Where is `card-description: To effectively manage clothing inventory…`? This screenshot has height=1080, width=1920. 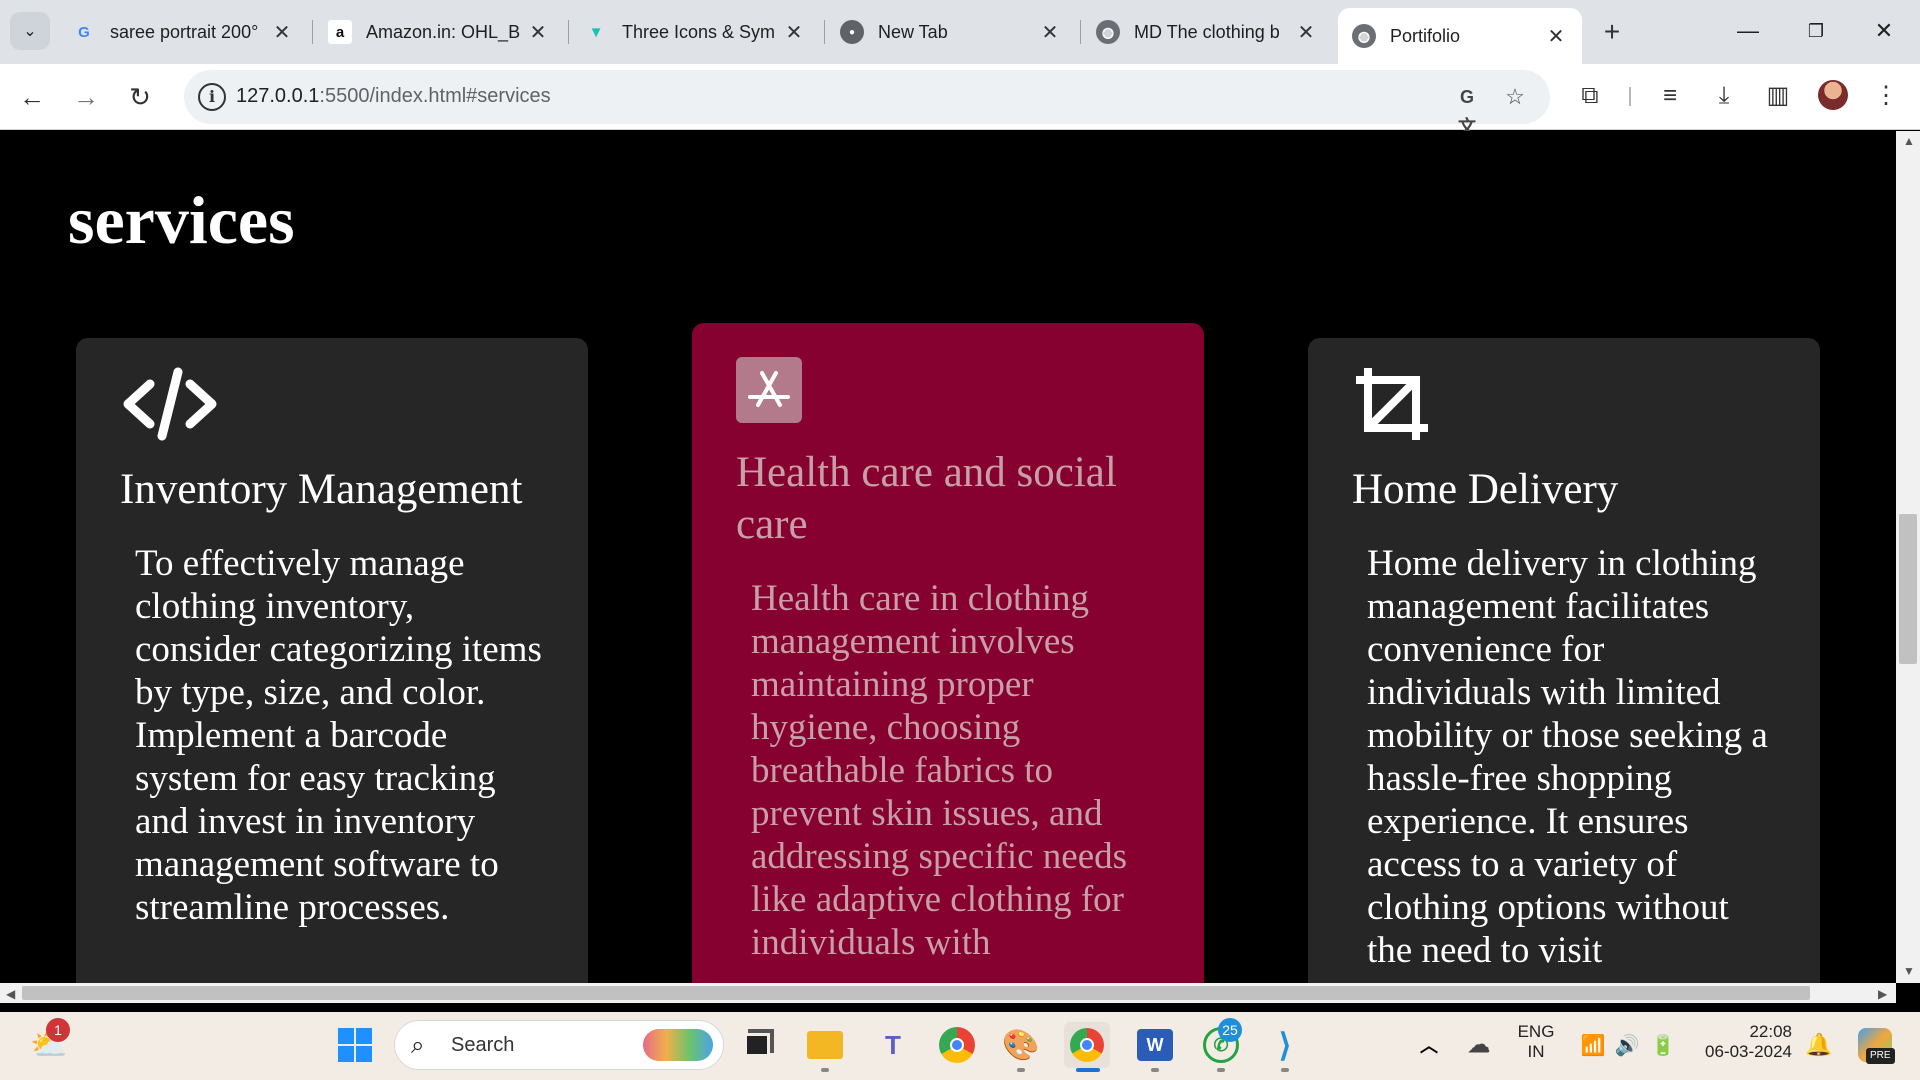
card-description: To effectively manage clothing inventory… is located at coordinates (338, 735).